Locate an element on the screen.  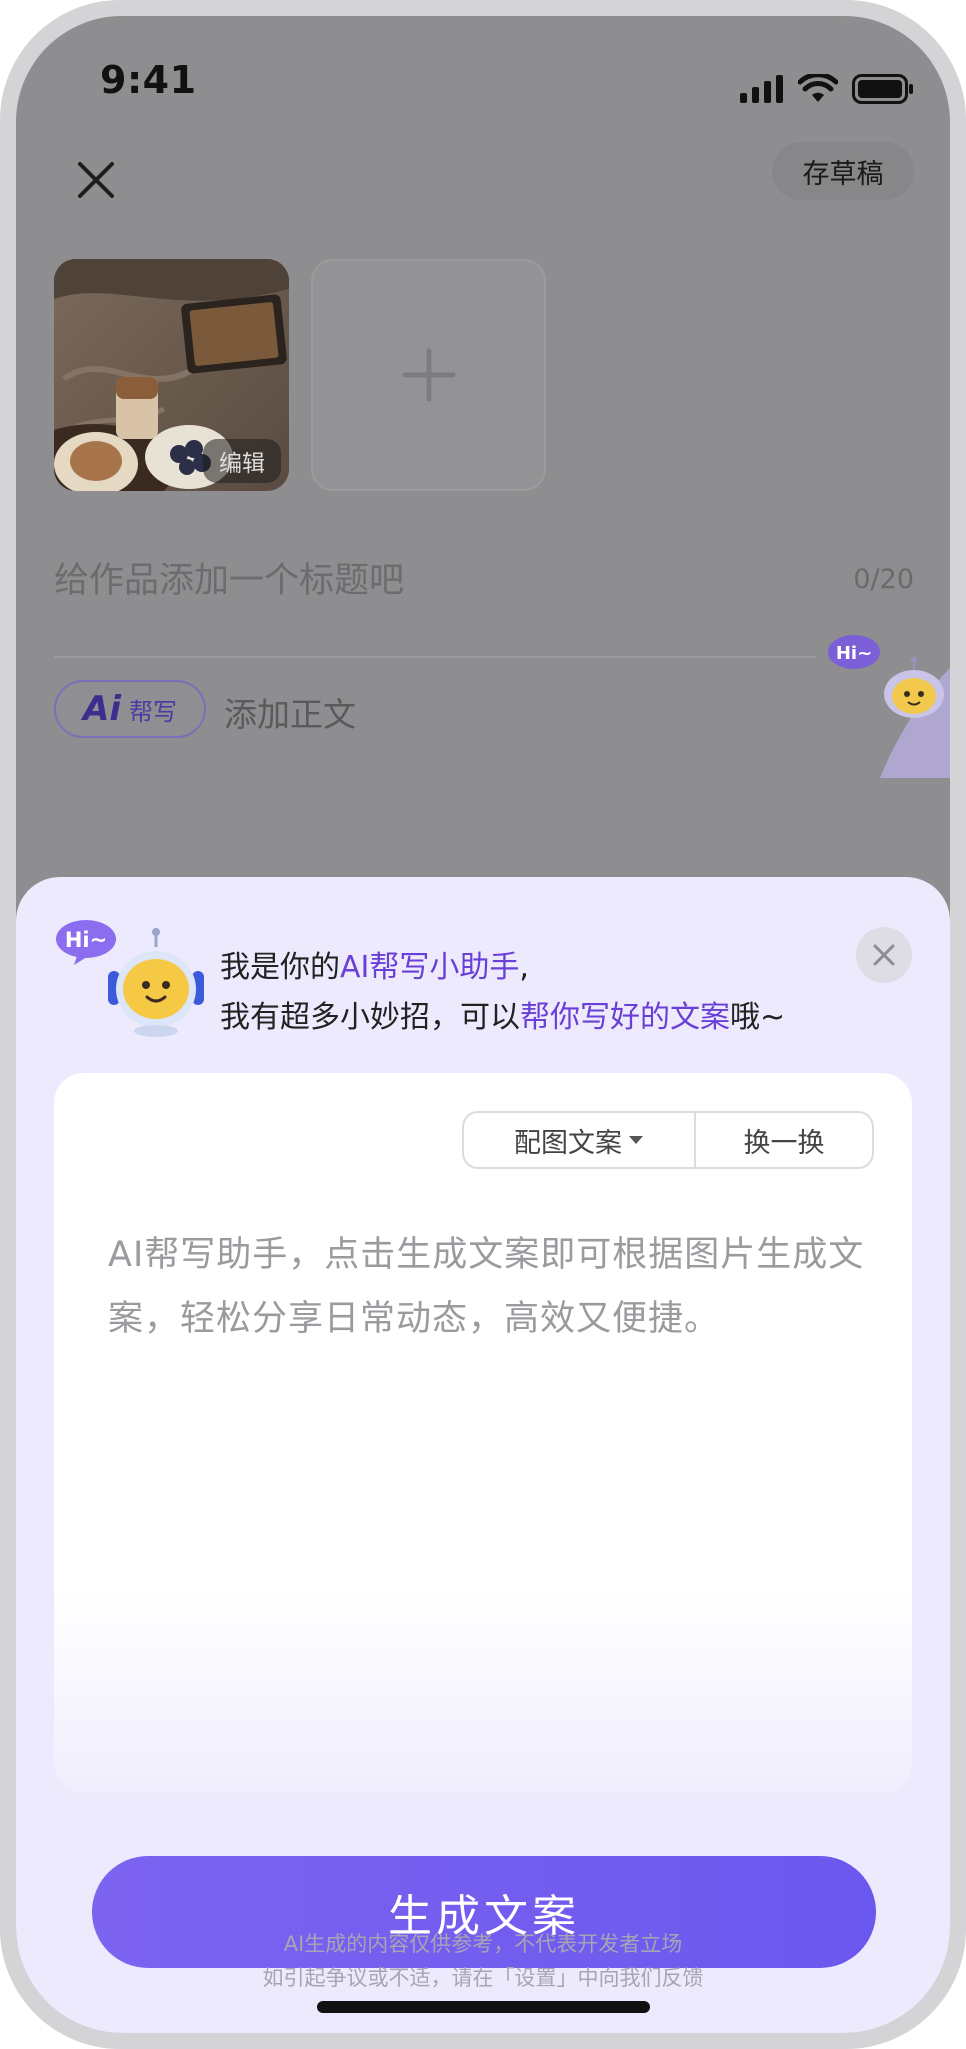
close-button is located at coordinates (96, 180).